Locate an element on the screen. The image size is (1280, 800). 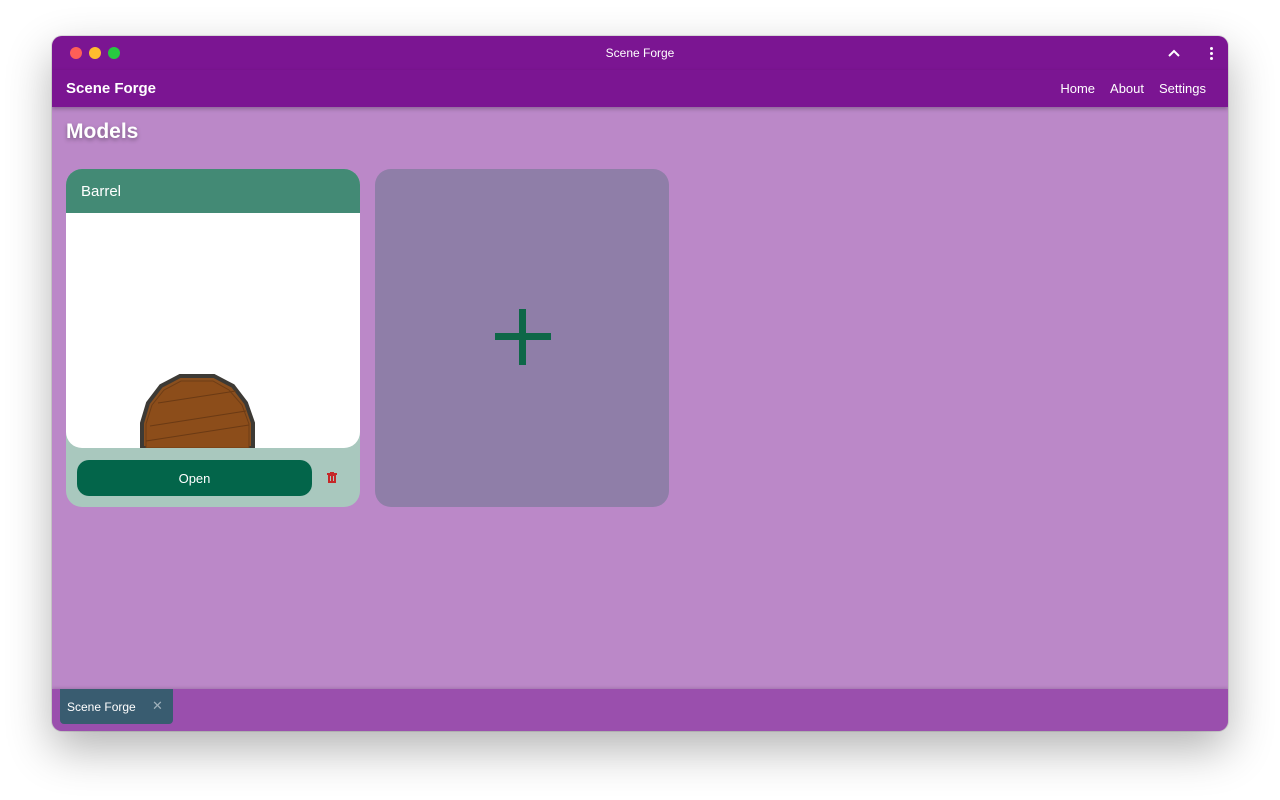
nav-about: About is located at coordinates (1127, 88).